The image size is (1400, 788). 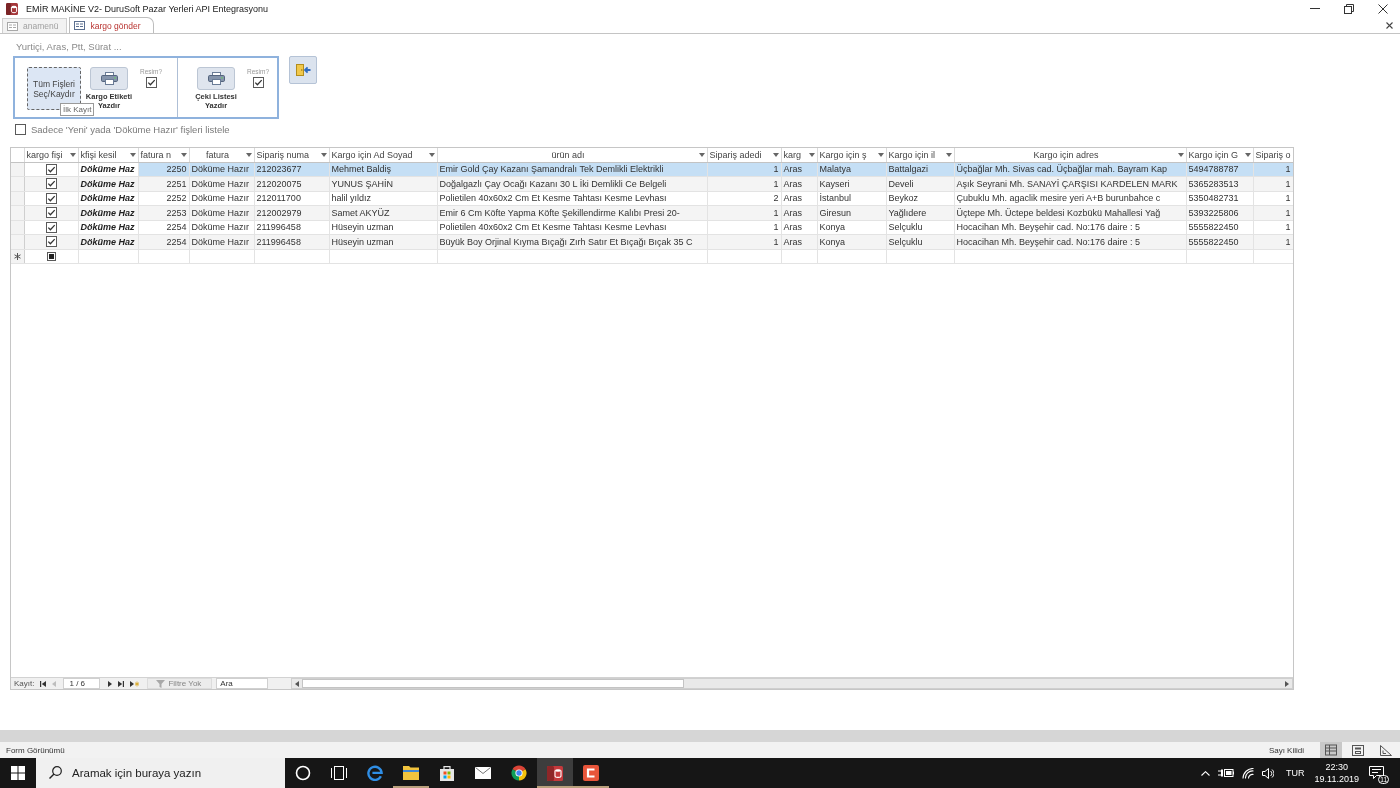 What do you see at coordinates (80, 25) in the screenshot?
I see `form-icon` at bounding box center [80, 25].